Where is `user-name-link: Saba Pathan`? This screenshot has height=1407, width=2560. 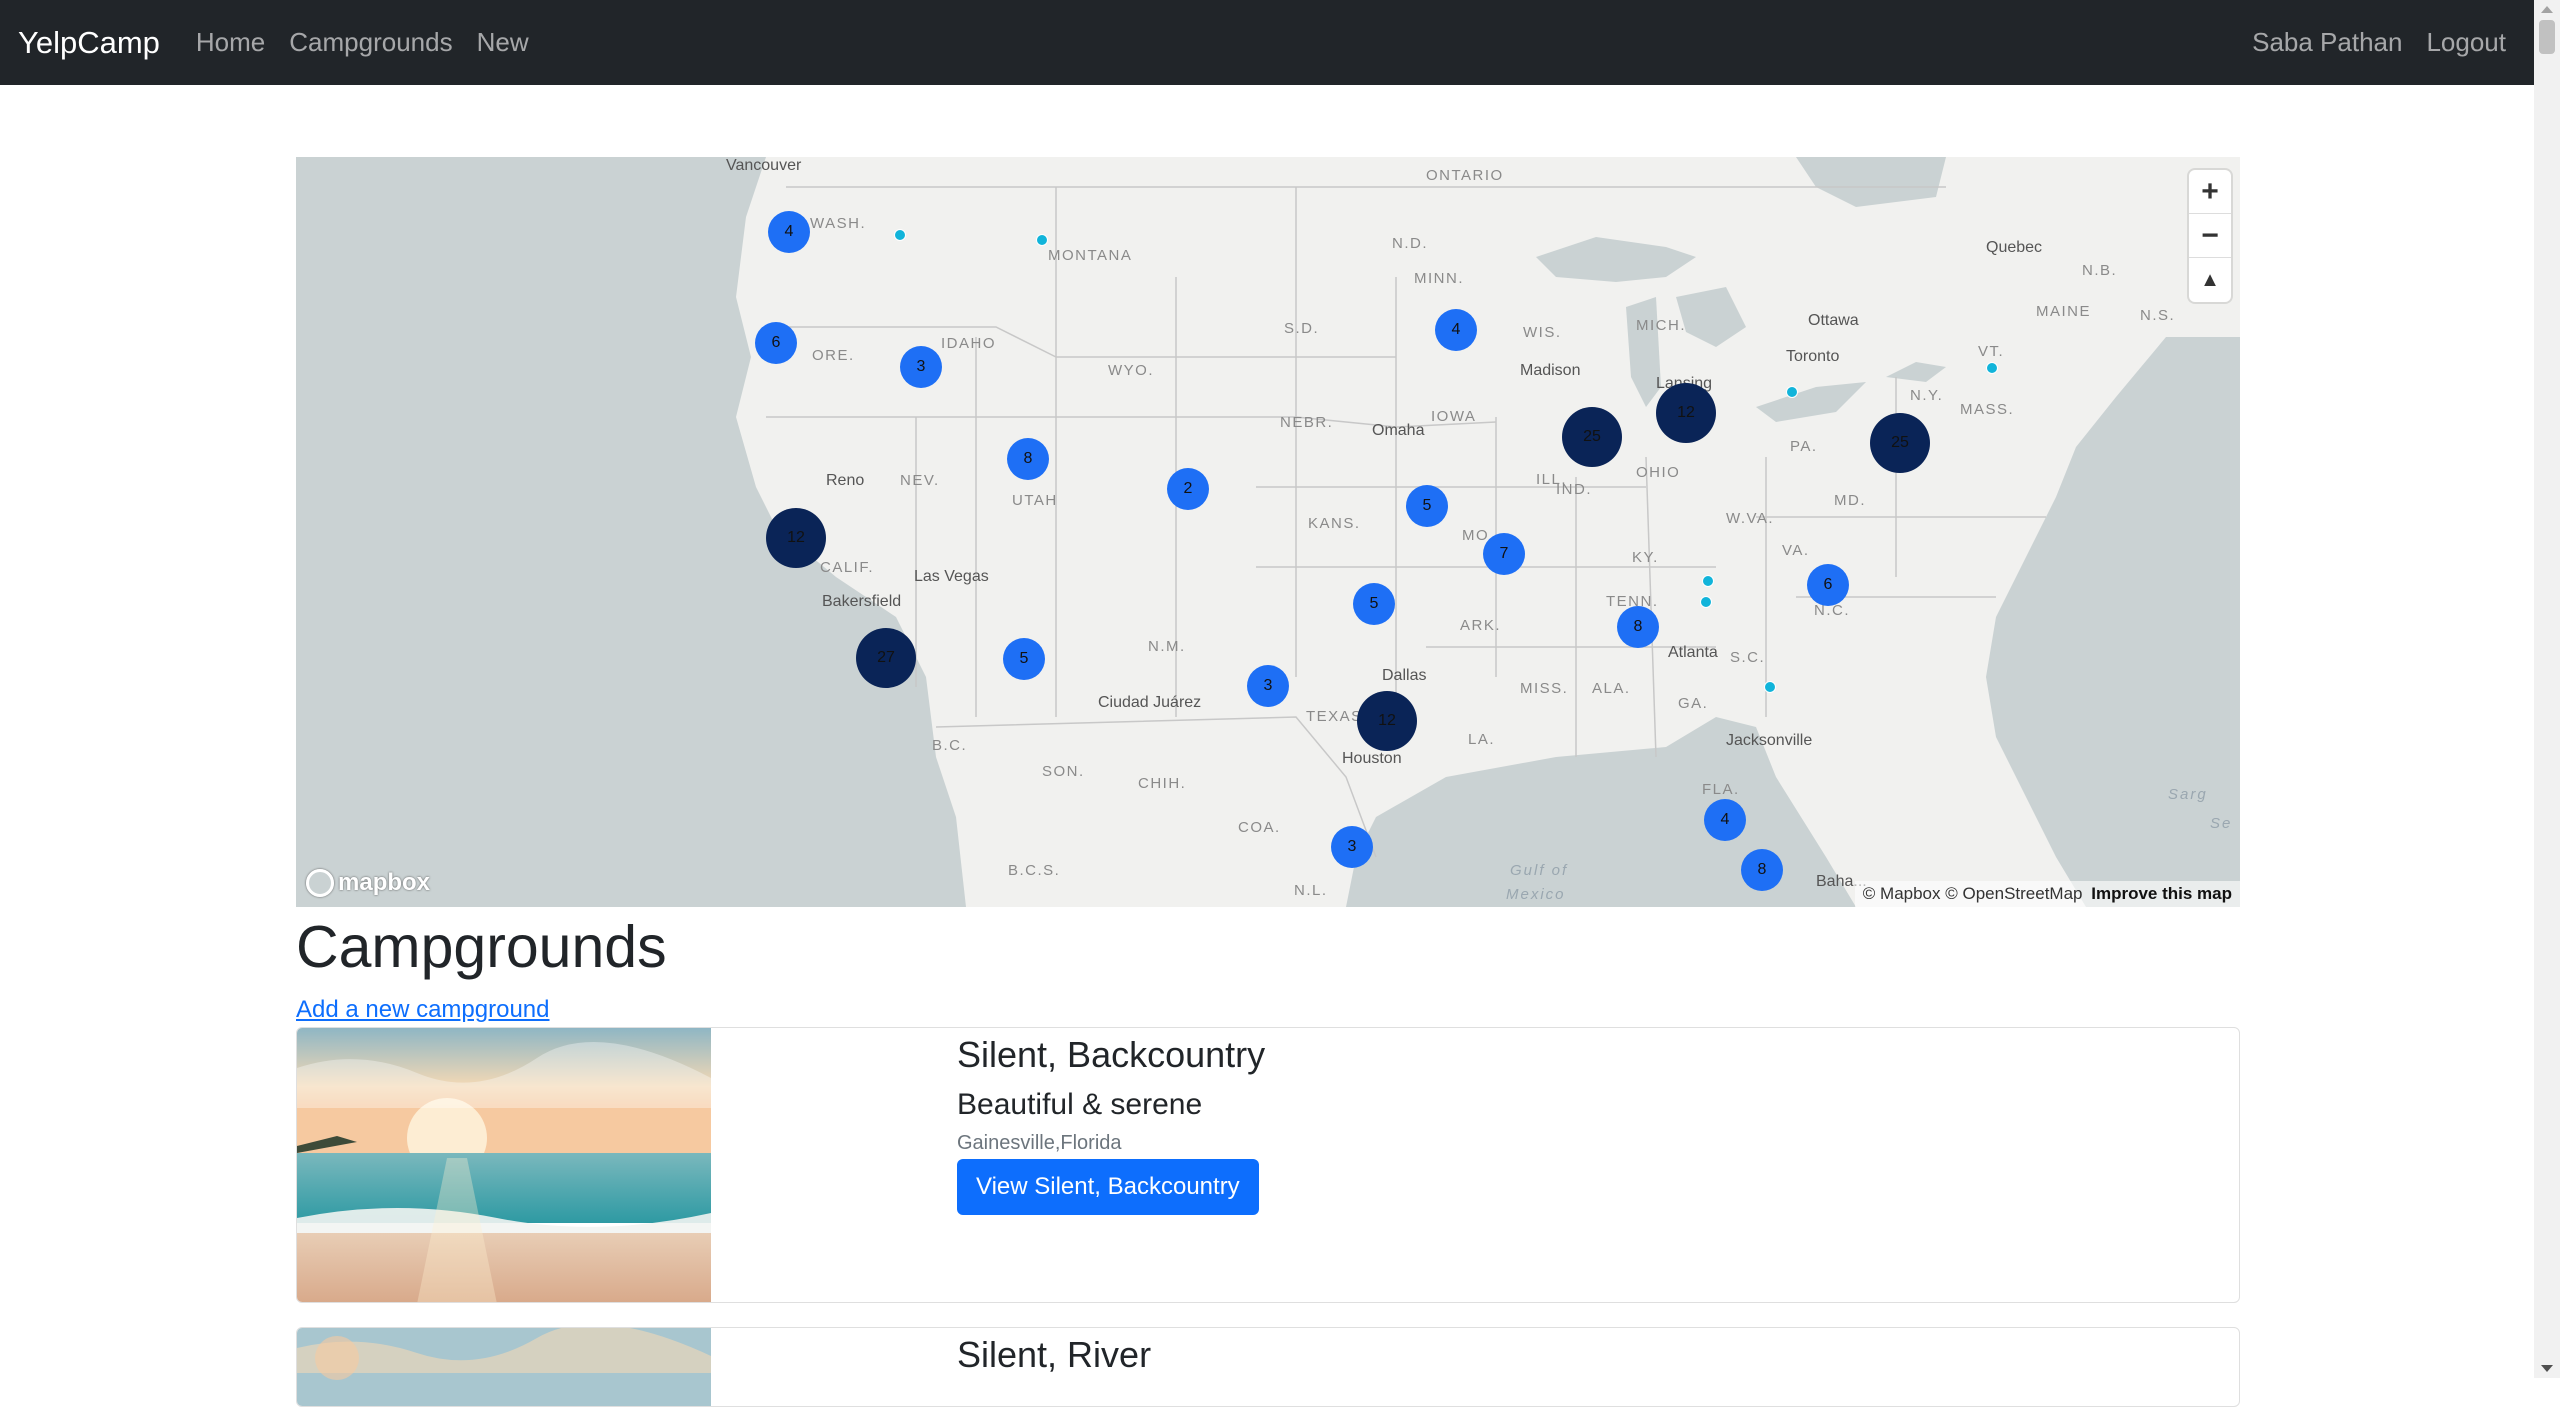
user-name-link: Saba Pathan is located at coordinates (2327, 42).